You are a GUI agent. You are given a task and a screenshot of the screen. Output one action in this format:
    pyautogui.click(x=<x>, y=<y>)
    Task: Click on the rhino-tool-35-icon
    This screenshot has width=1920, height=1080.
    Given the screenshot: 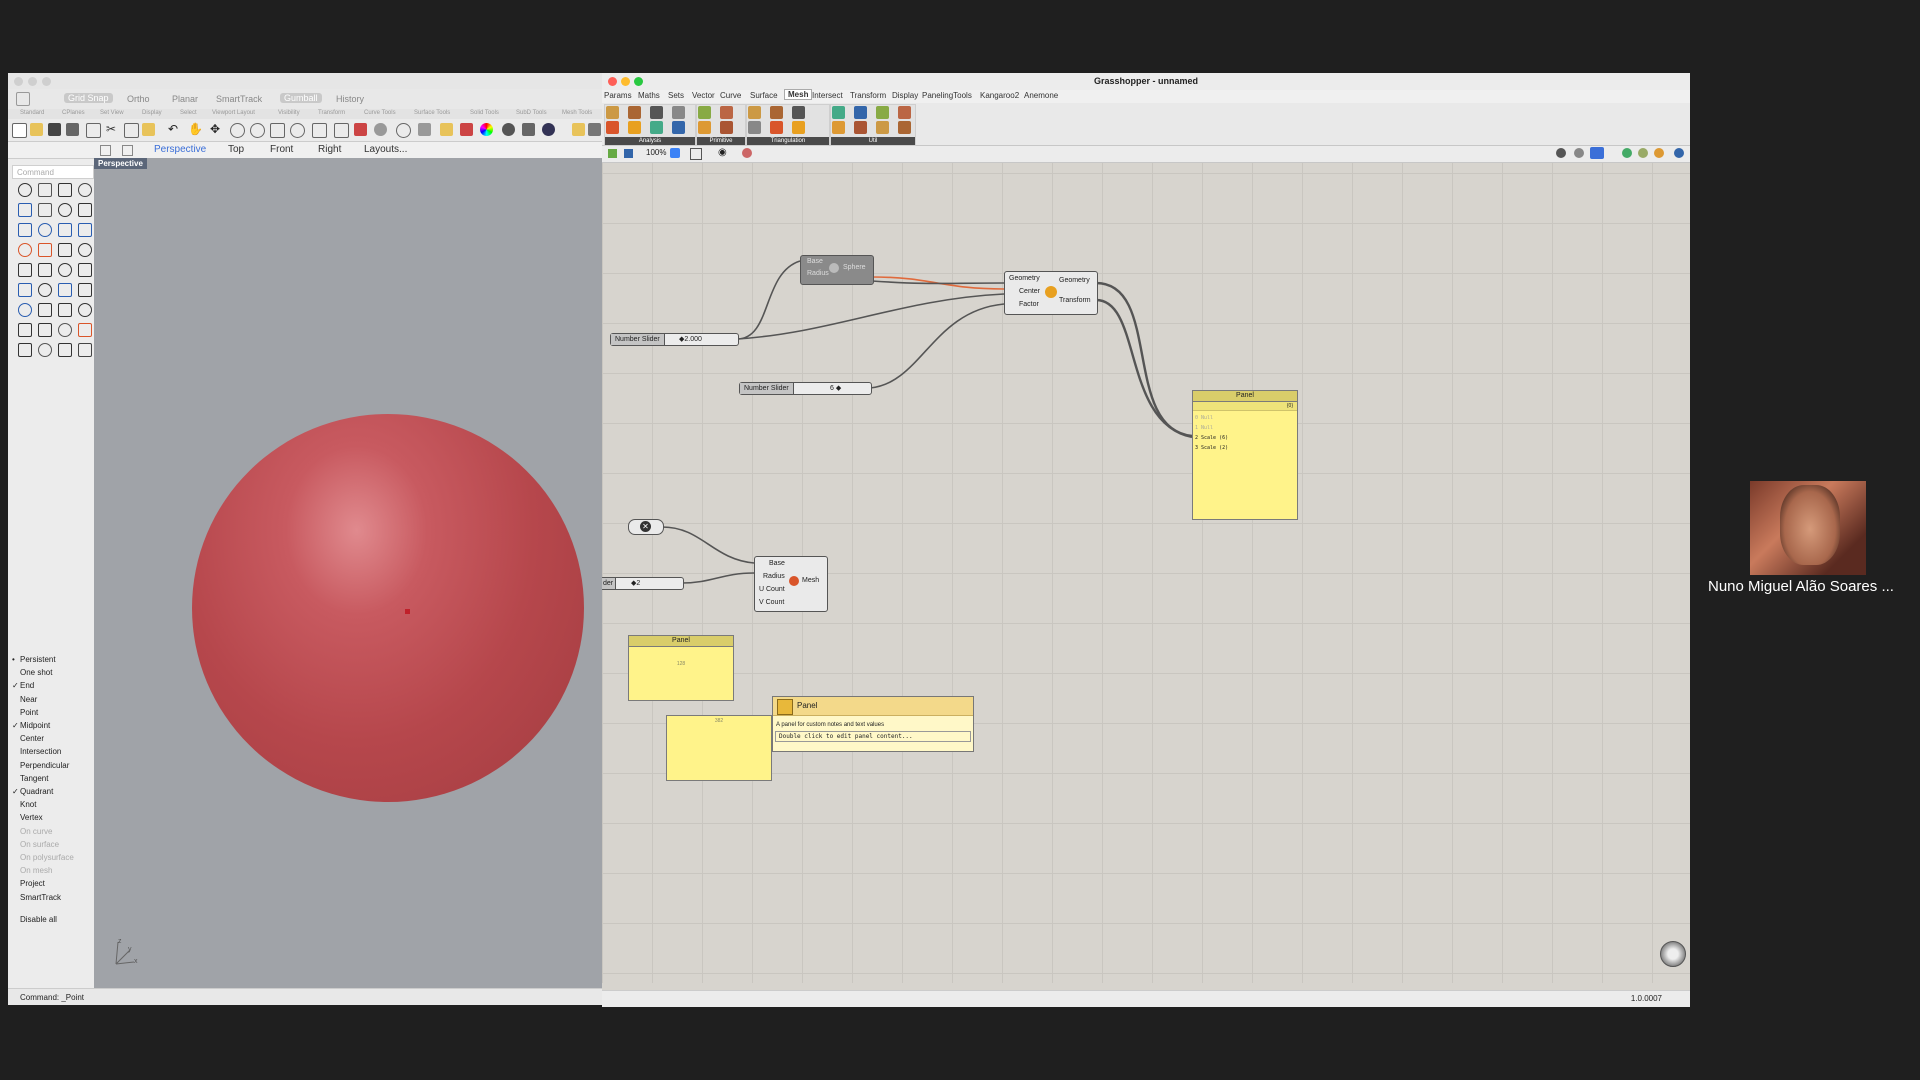 What is the action you would take?
    pyautogui.click(x=65, y=350)
    